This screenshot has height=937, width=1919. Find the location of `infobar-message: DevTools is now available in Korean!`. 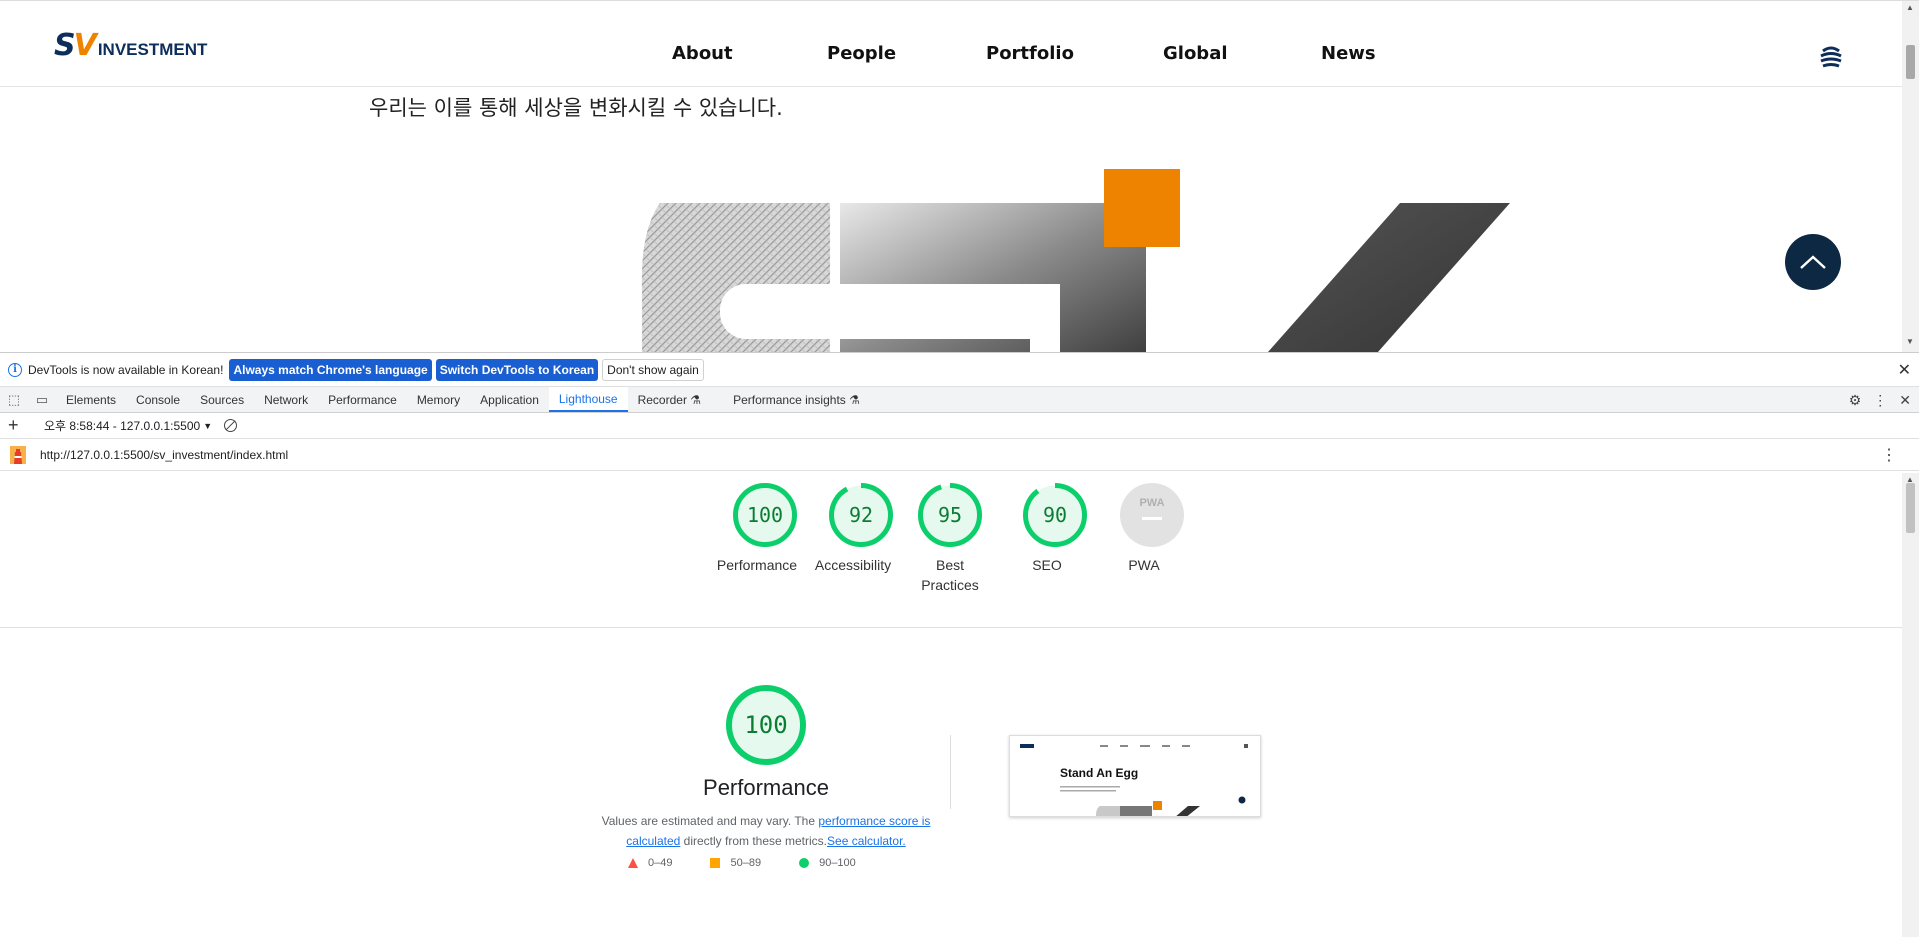

infobar-message: DevTools is now available in Korean! is located at coordinates (126, 369).